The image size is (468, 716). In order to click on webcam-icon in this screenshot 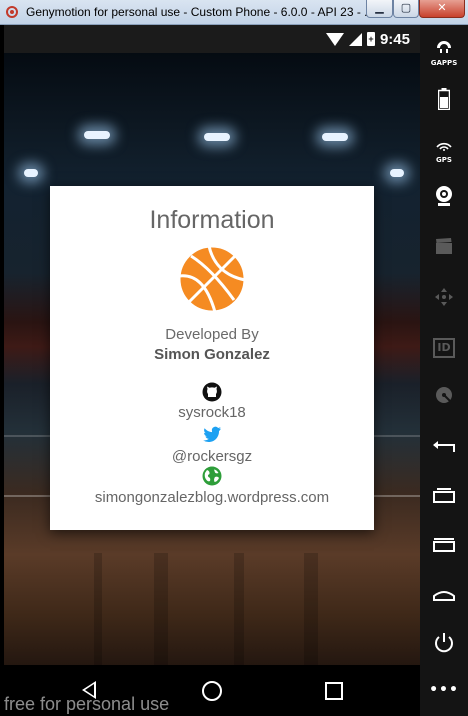, I will do `click(444, 196)`.